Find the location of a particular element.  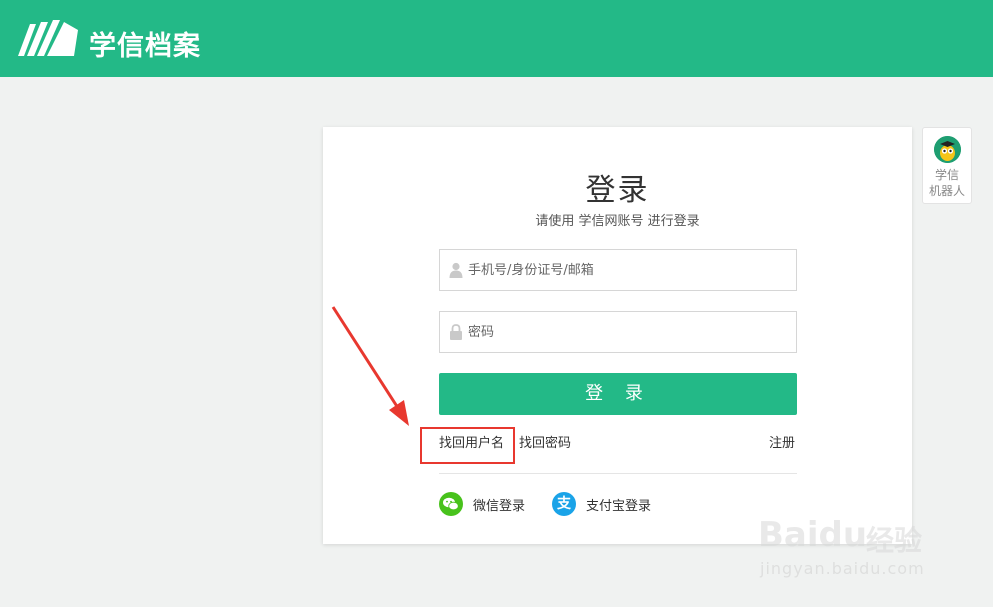

find-username-link: 找回用户名 is located at coordinates (471, 441).